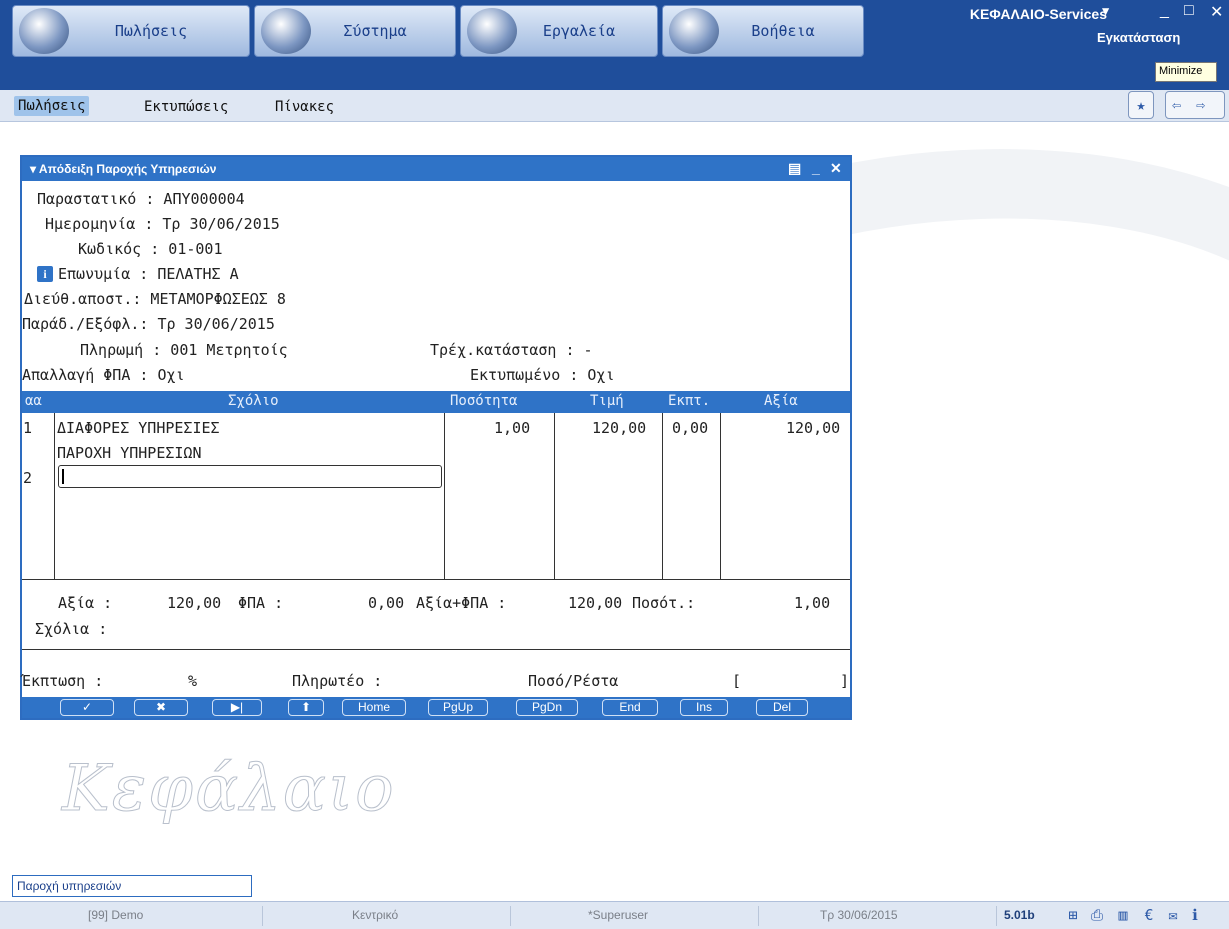  What do you see at coordinates (45, 274) in the screenshot?
I see `info-icon: i` at bounding box center [45, 274].